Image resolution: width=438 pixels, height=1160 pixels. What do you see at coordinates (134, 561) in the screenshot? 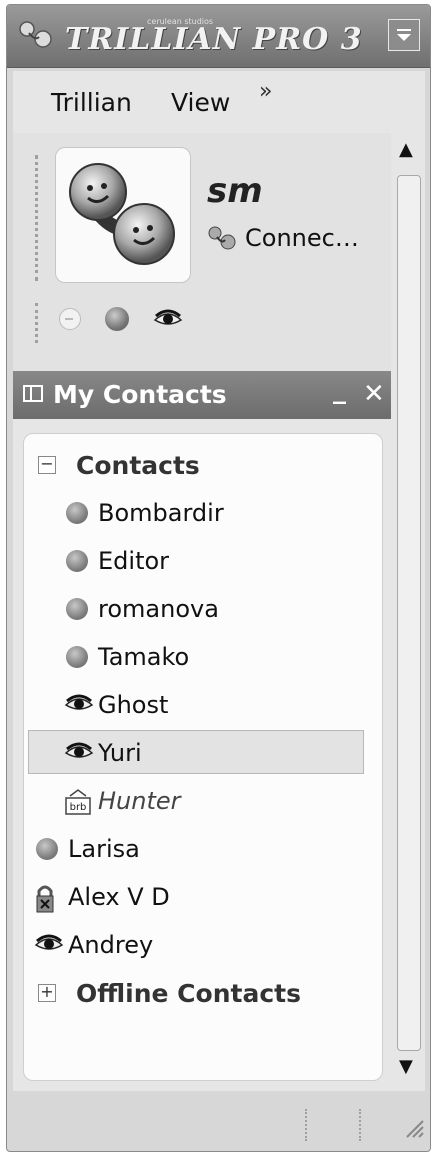
I see `contact-name: Editor` at bounding box center [134, 561].